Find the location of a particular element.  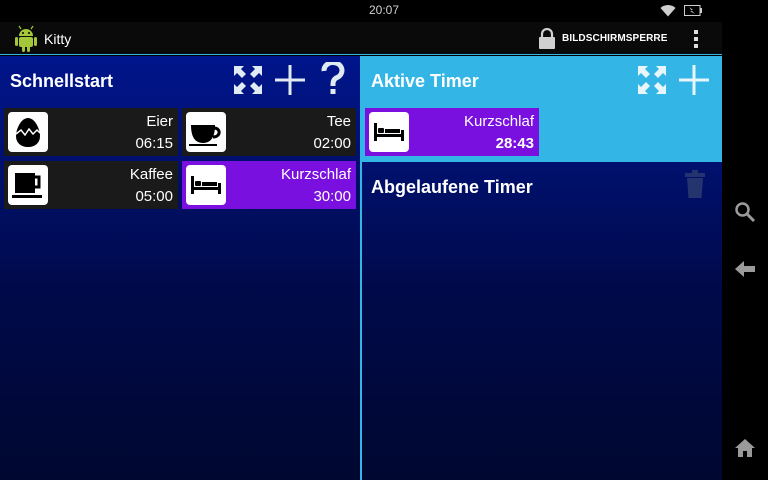

search-icon is located at coordinates (745, 212).